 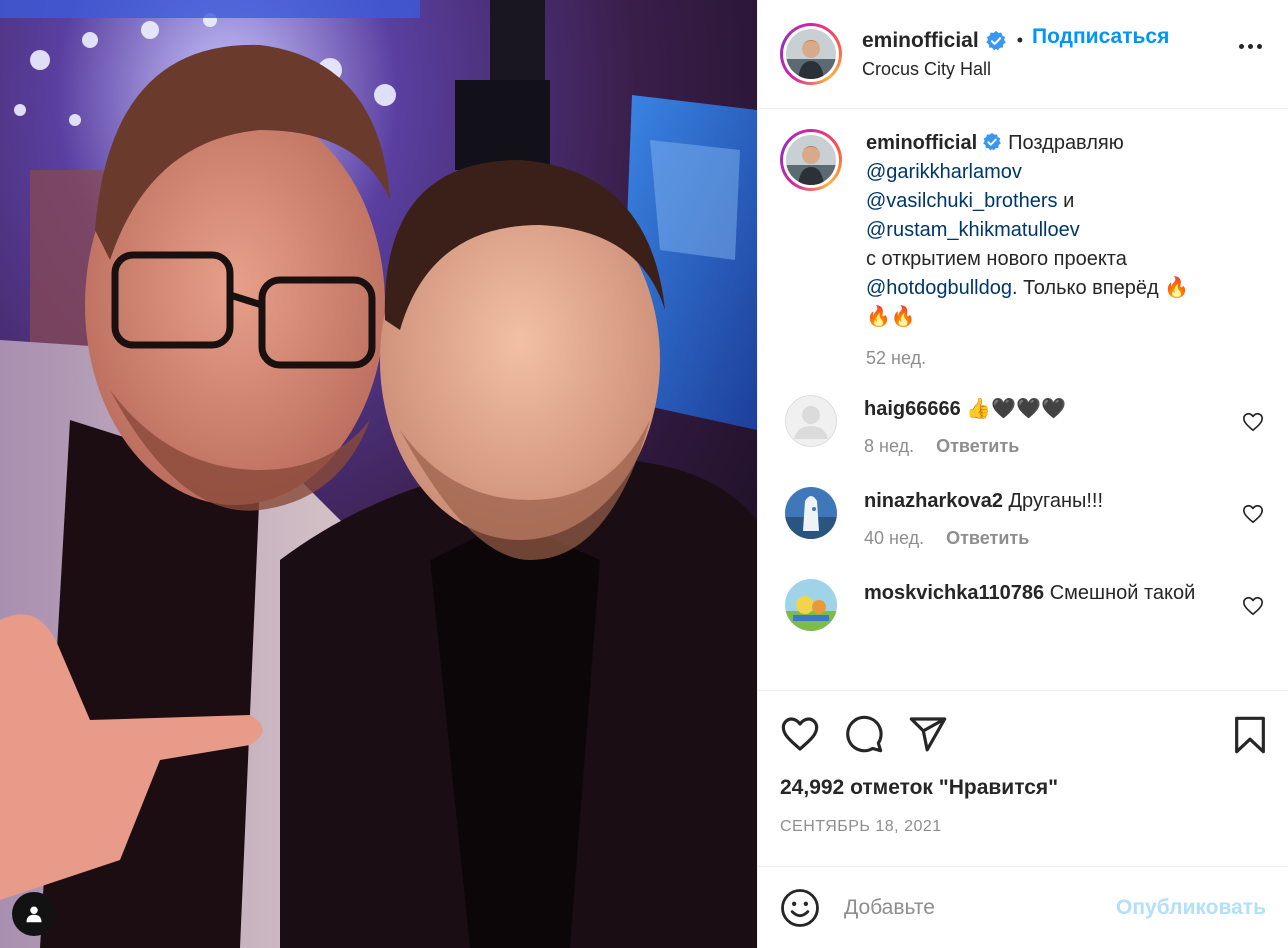 I want to click on comment-item: moskvichka110786 Смешной такой, so click(x=1023, y=605).